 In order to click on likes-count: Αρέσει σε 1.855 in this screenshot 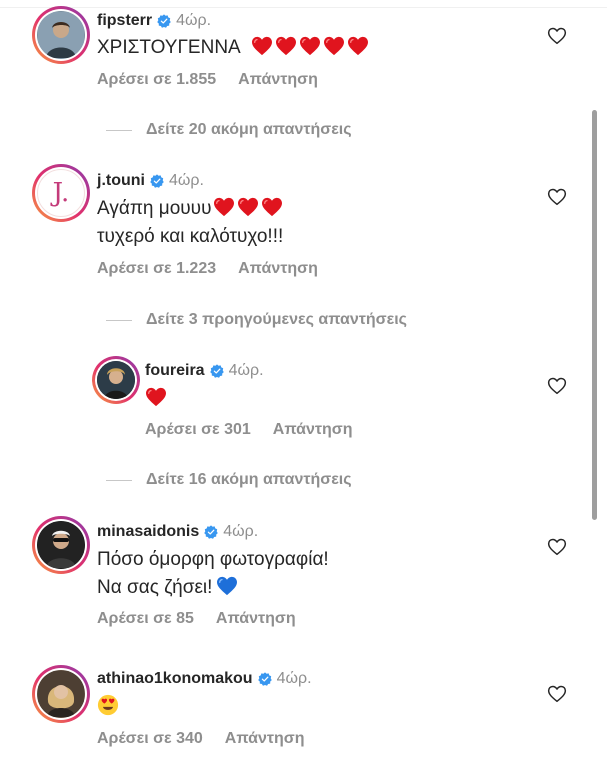, I will do `click(156, 80)`.